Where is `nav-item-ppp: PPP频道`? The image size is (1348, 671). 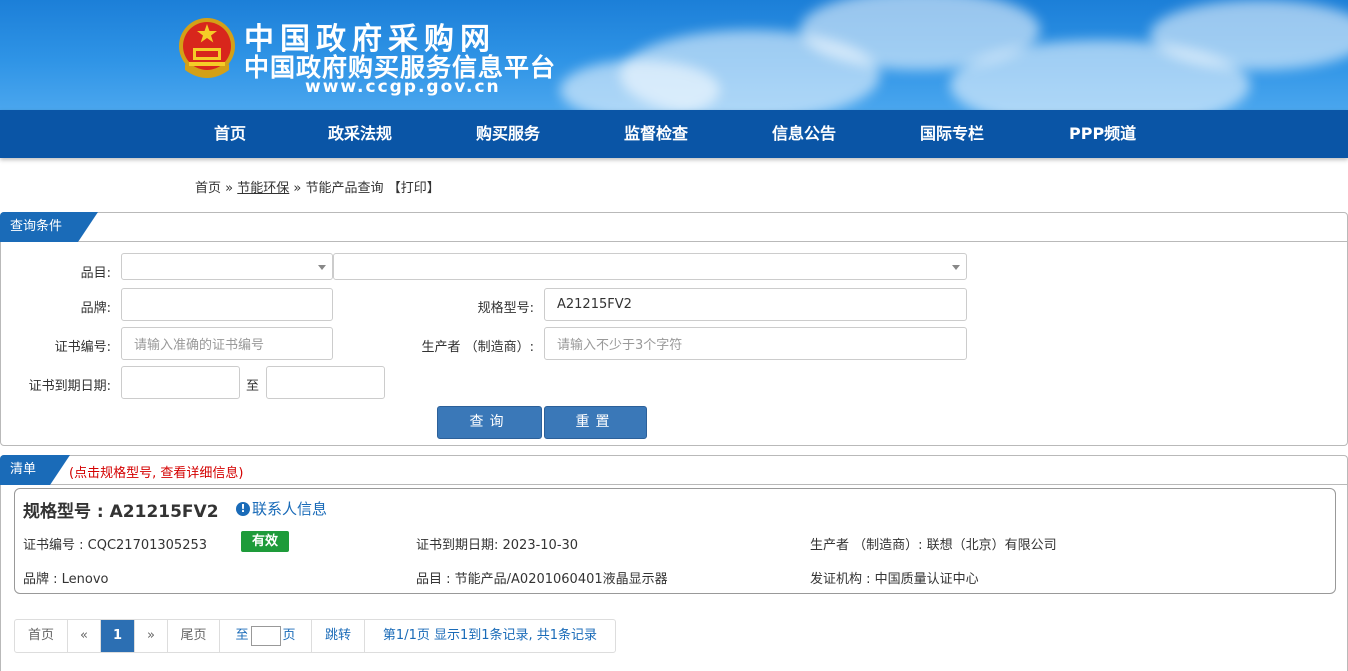 nav-item-ppp: PPP频道 is located at coordinates (1102, 134).